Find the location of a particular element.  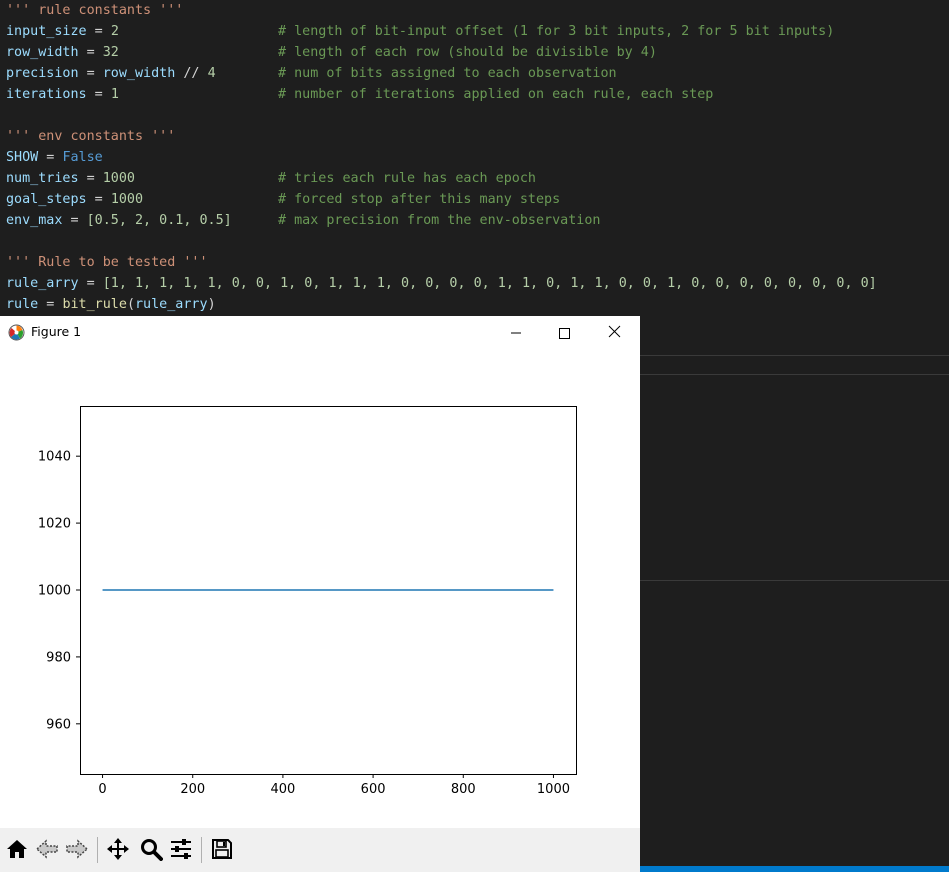

window-titlebar: Figure 1 is located at coordinates (320, 332).